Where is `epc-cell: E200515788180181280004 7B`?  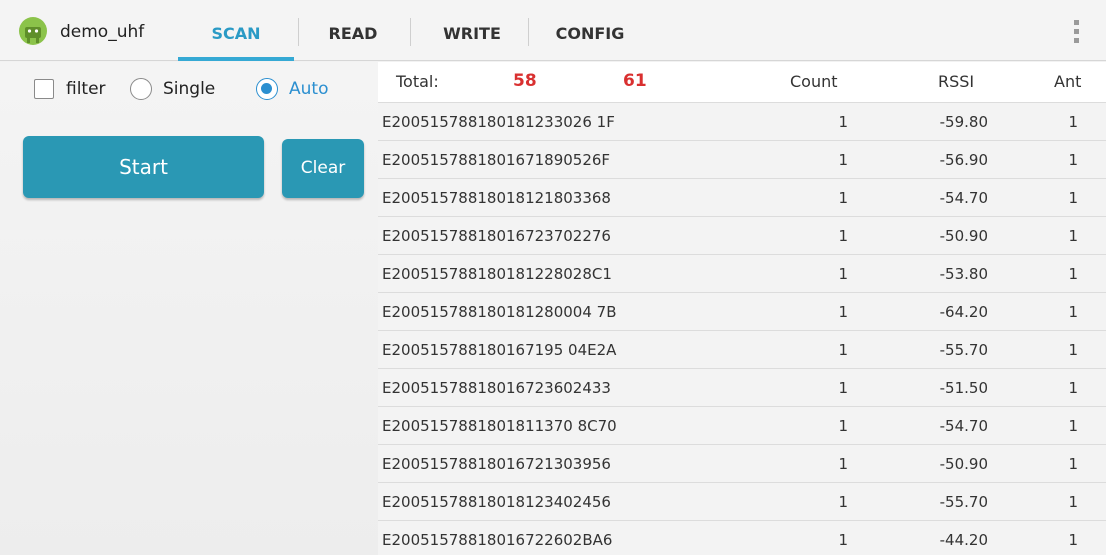
epc-cell: E200515788180181280004 7B is located at coordinates (499, 312).